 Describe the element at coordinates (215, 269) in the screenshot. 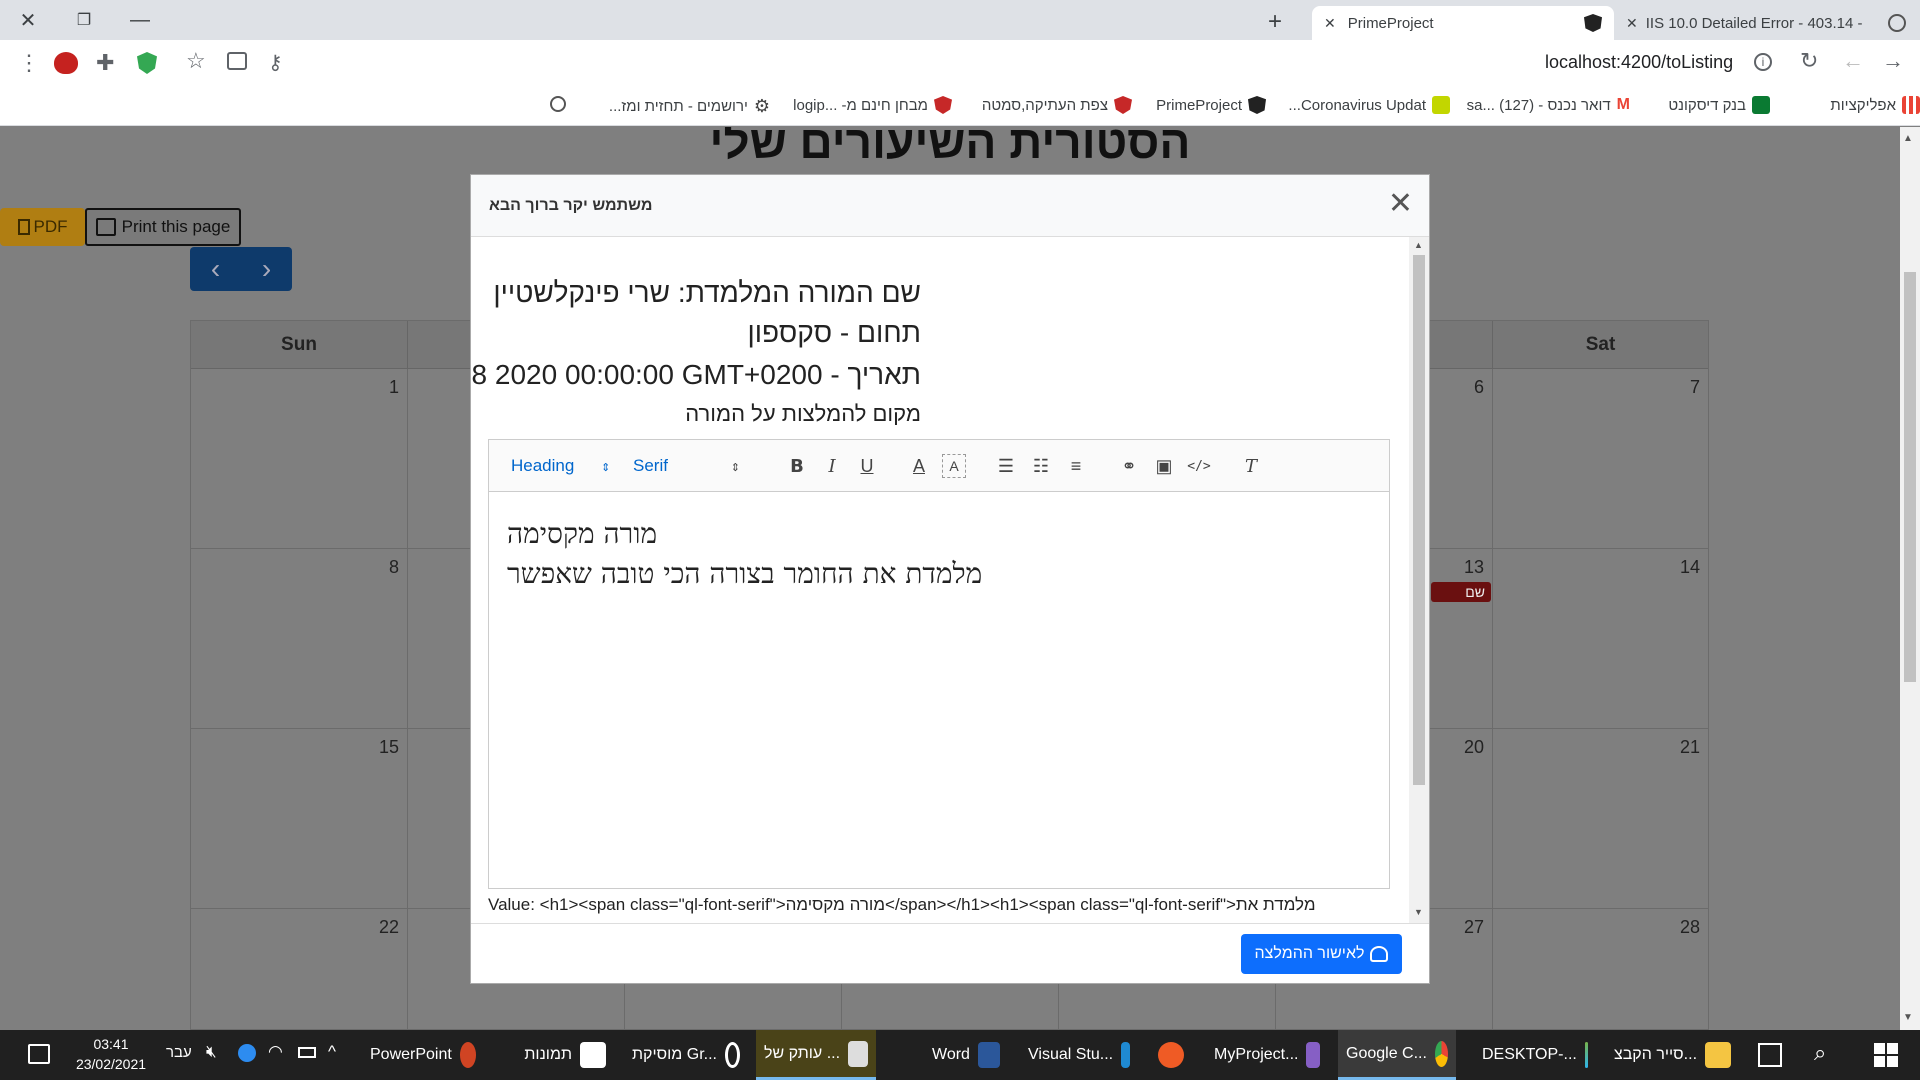

I see `prev-month-button: ‹` at that location.